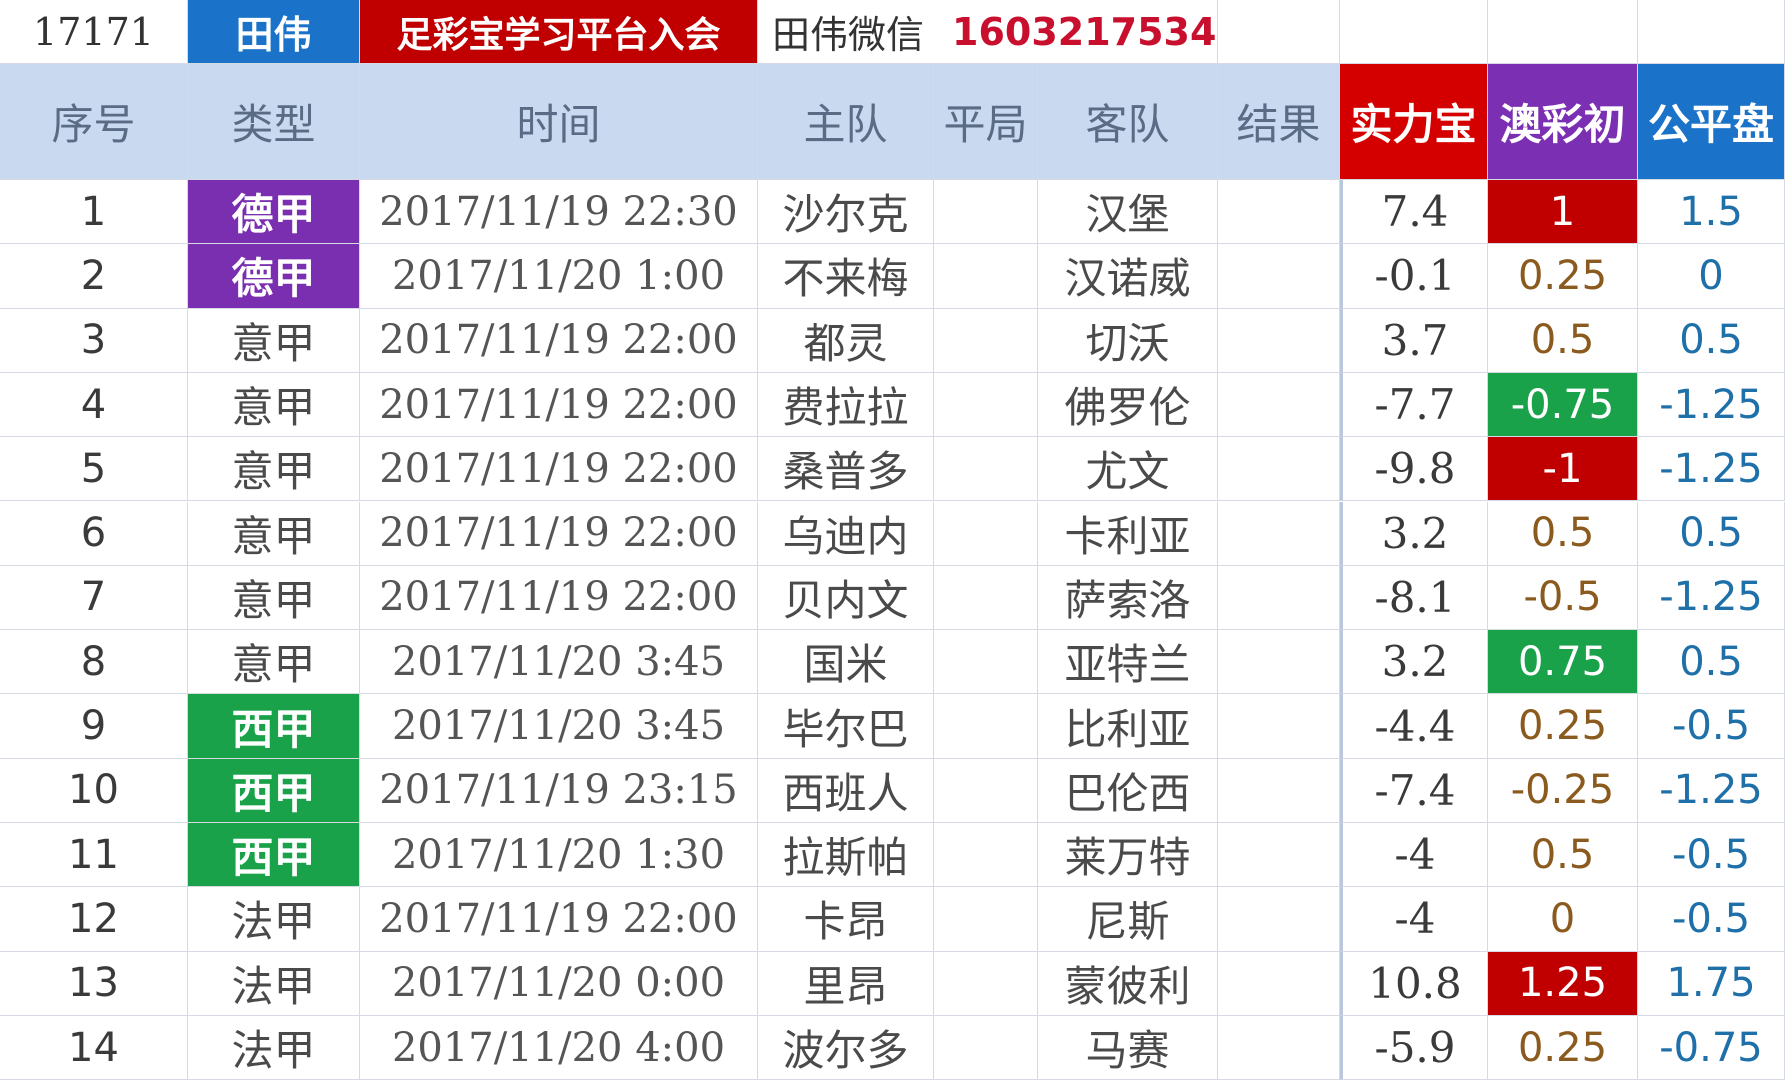  What do you see at coordinates (846, 919) in the screenshot?
I see `cell-home: 卡昂` at bounding box center [846, 919].